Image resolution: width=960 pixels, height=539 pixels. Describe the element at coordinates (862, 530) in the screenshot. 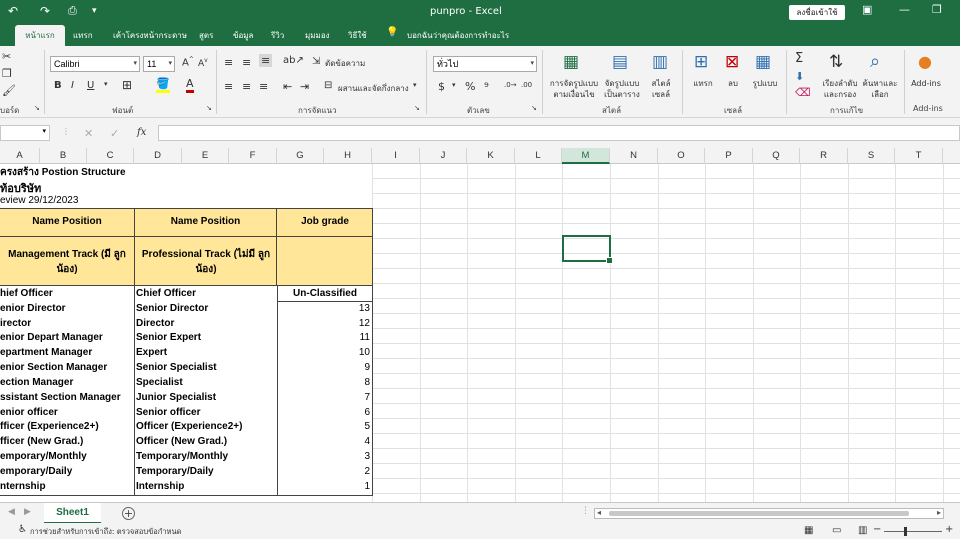

I see `page-break-view-icon: ▥` at that location.